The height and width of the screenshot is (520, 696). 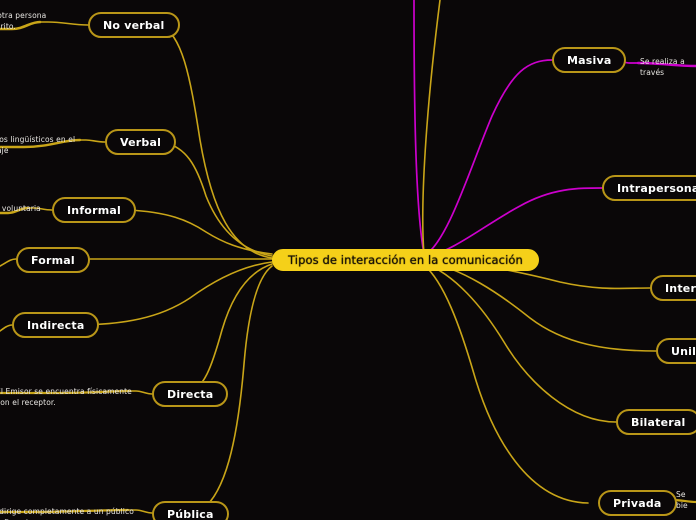 What do you see at coordinates (56, 325) in the screenshot?
I see `node-indirecta: Indirecta` at bounding box center [56, 325].